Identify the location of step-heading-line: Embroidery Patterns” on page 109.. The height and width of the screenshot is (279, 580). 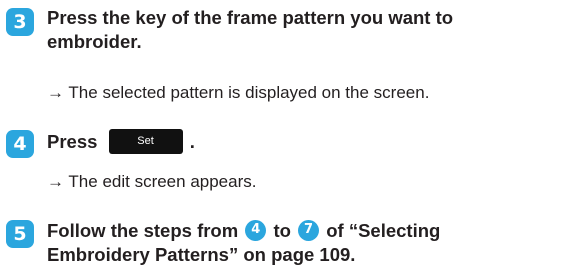
(201, 254).